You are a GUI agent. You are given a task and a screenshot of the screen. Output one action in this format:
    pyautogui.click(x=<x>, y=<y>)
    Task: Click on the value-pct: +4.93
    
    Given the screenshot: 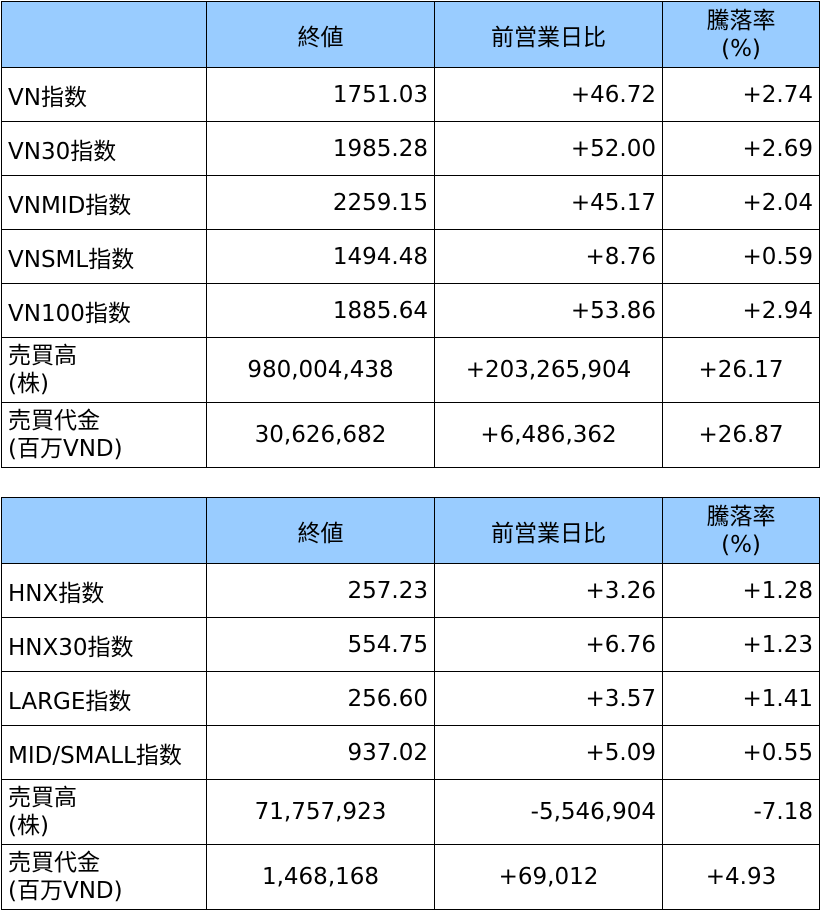 What is the action you would take?
    pyautogui.click(x=741, y=877)
    